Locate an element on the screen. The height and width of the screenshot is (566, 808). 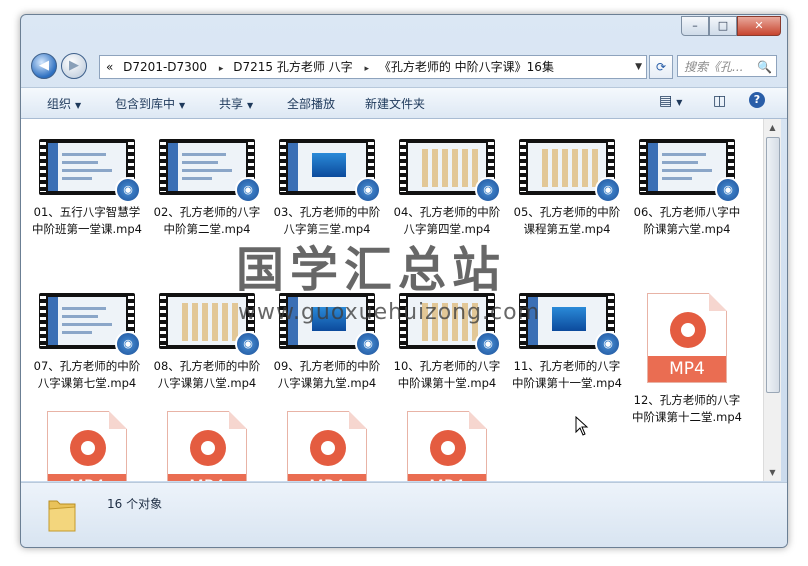
vertical-scrollbar: ▲ ▼ is located at coordinates (772, 300).